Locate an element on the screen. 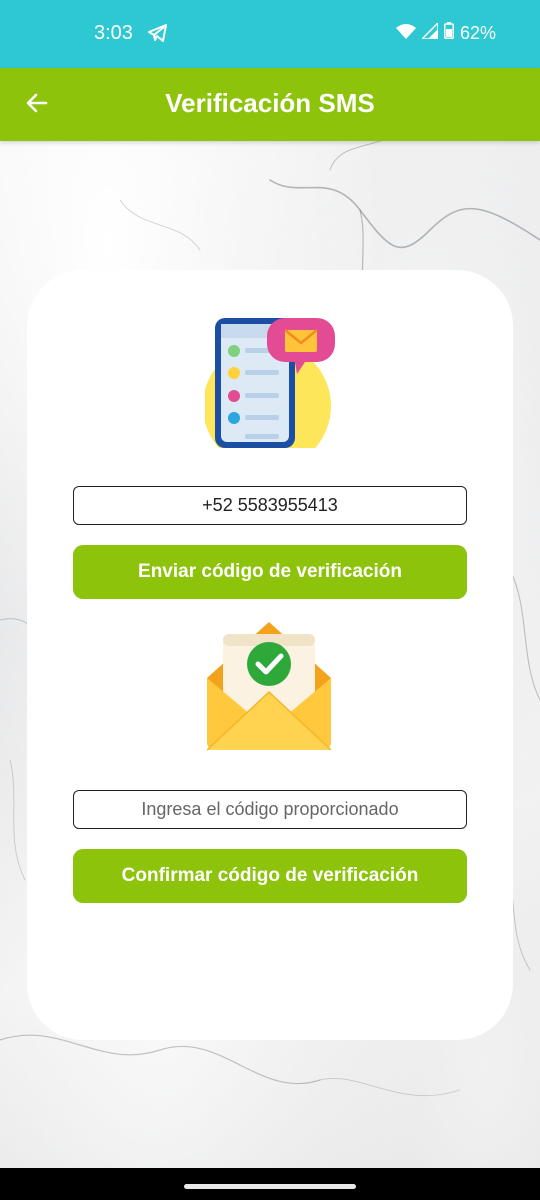 This screenshot has height=1200, width=540. navigation-bar is located at coordinates (270, 1184).